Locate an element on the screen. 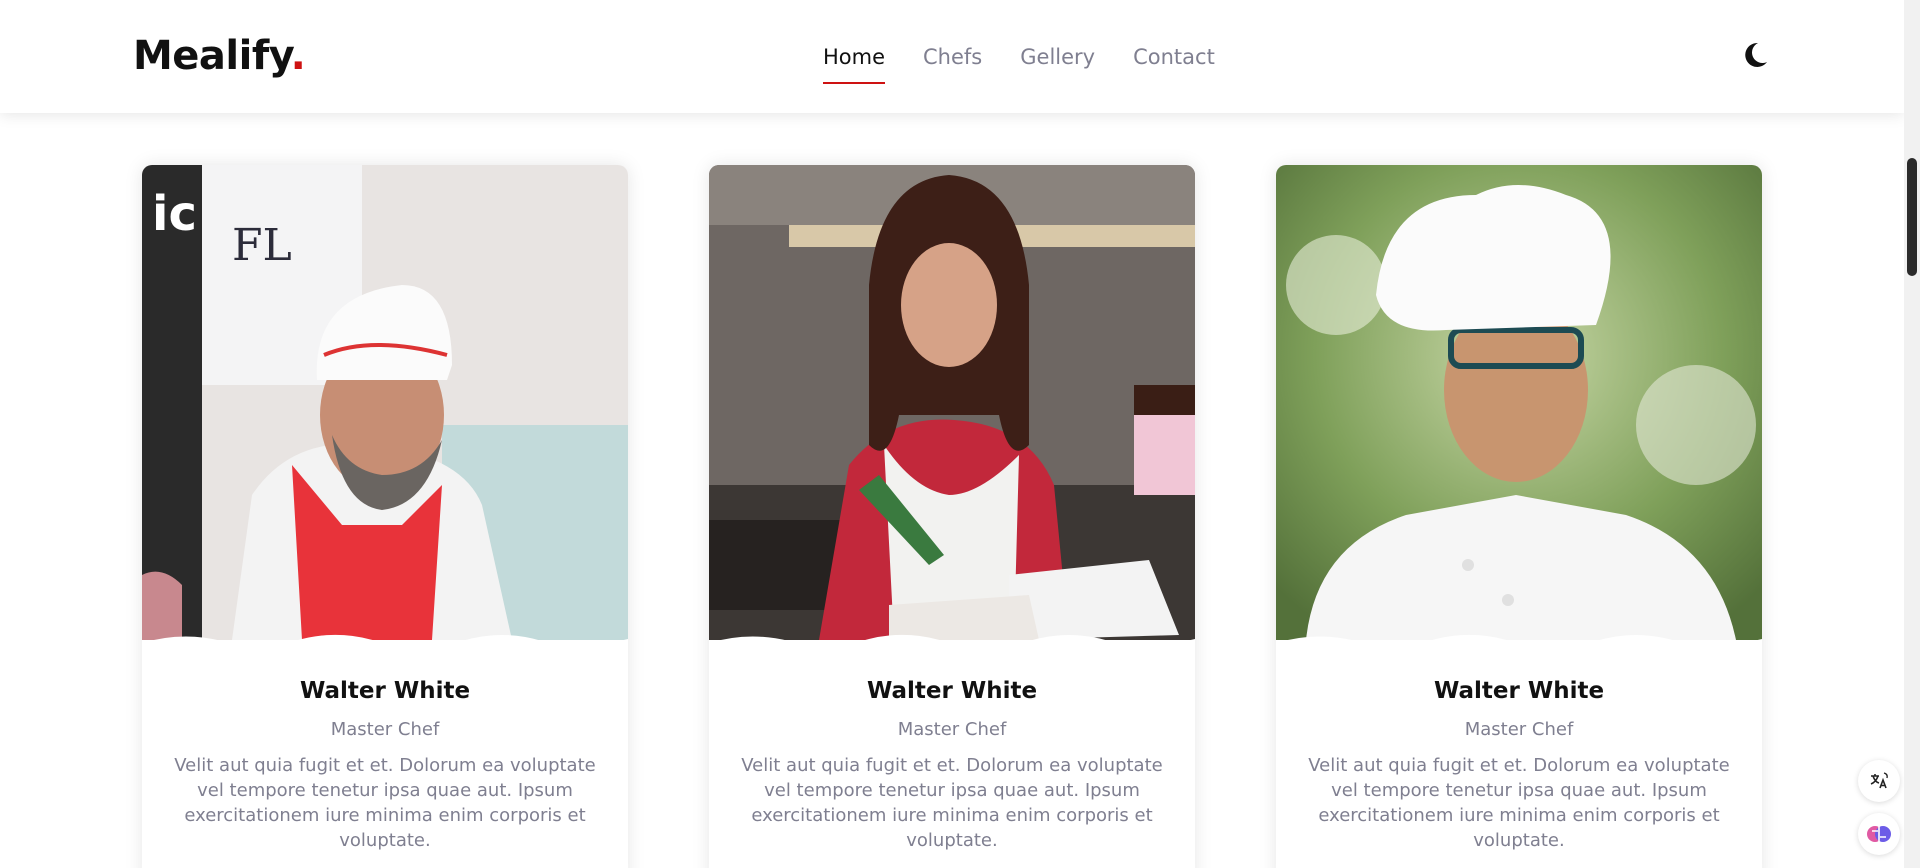  main-nav: Home Chefs Gellery Contact is located at coordinates (1019, 62).